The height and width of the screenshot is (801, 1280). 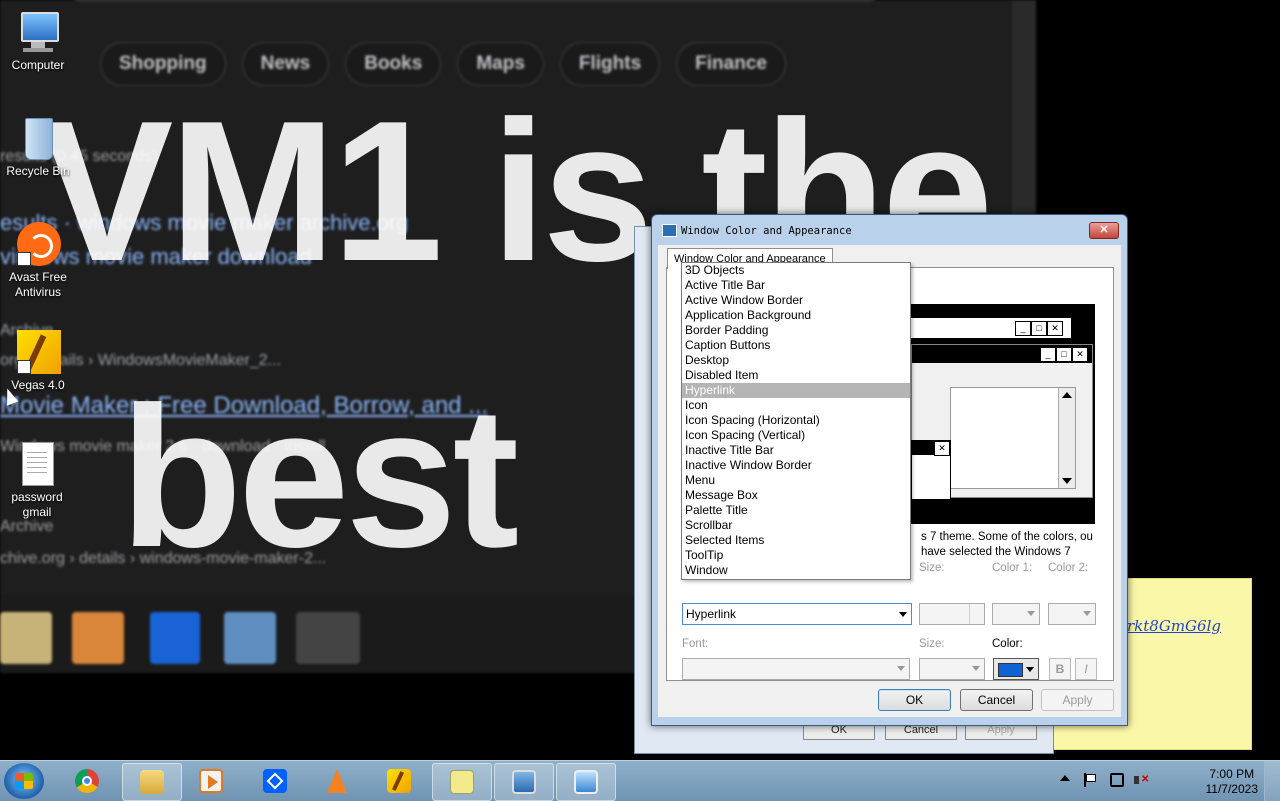 What do you see at coordinates (931, 470) in the screenshot?
I see `preview-message-box: ✕` at bounding box center [931, 470].